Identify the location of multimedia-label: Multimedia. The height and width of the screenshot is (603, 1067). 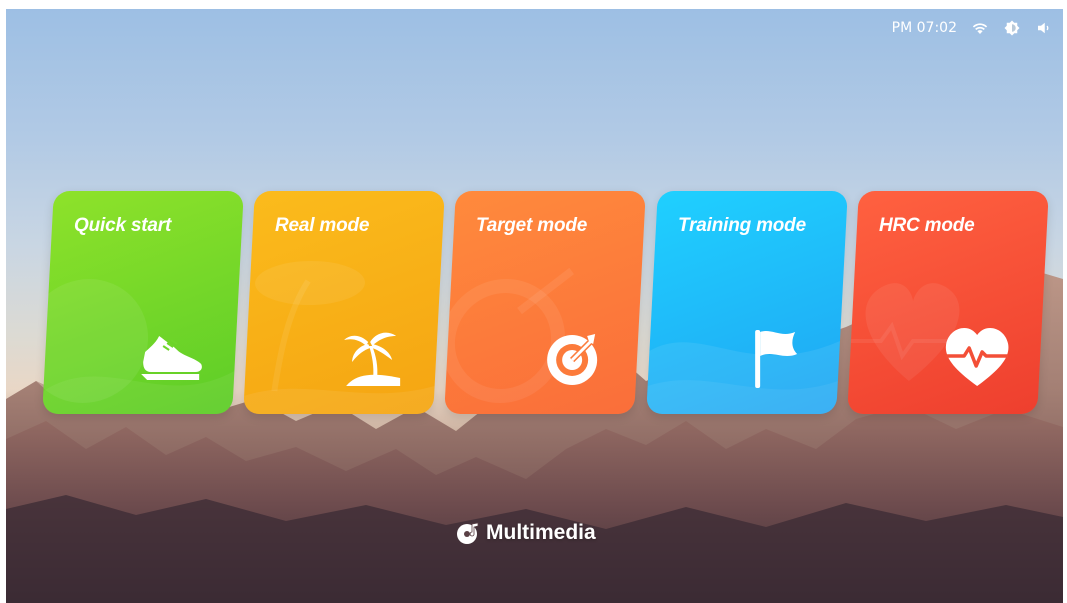
(541, 532).